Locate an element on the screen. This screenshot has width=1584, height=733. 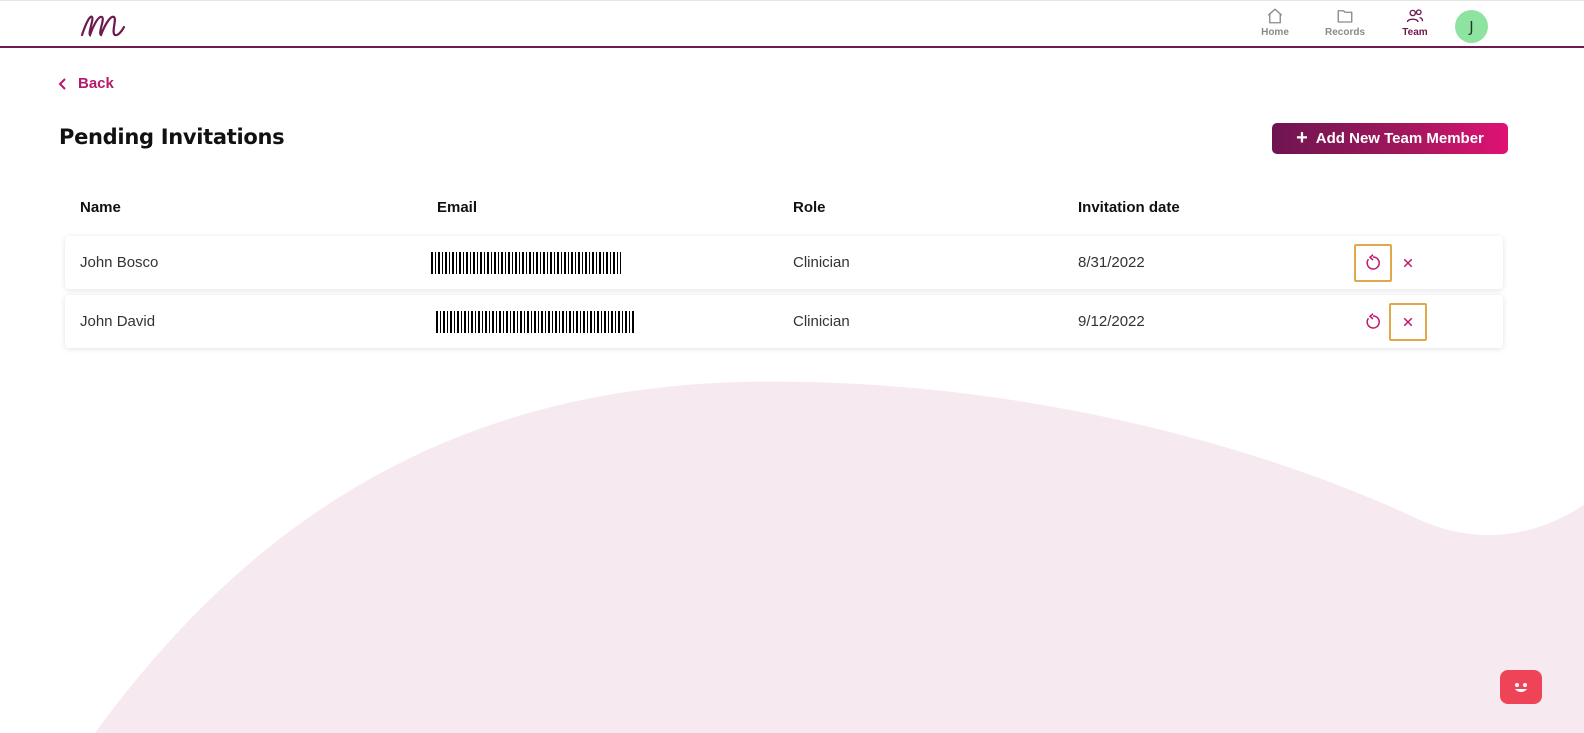
page-title: Pending Invitations is located at coordinates (172, 137).